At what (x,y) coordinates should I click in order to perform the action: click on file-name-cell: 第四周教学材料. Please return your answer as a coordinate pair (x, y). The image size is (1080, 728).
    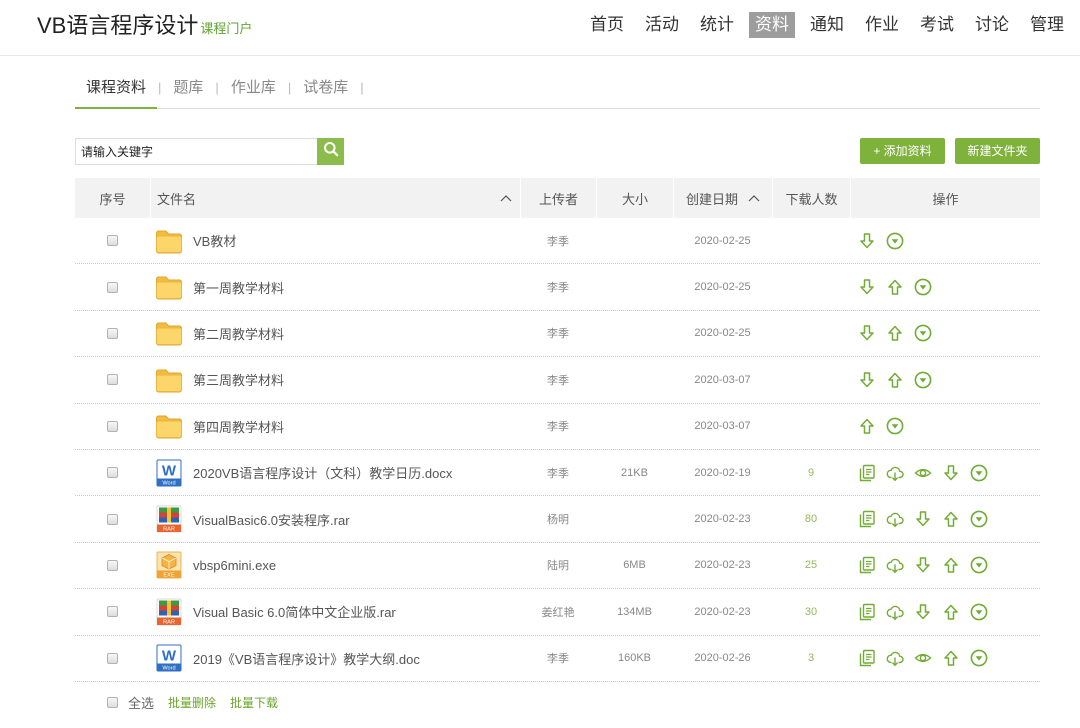
    Looking at the image, I should click on (335, 426).